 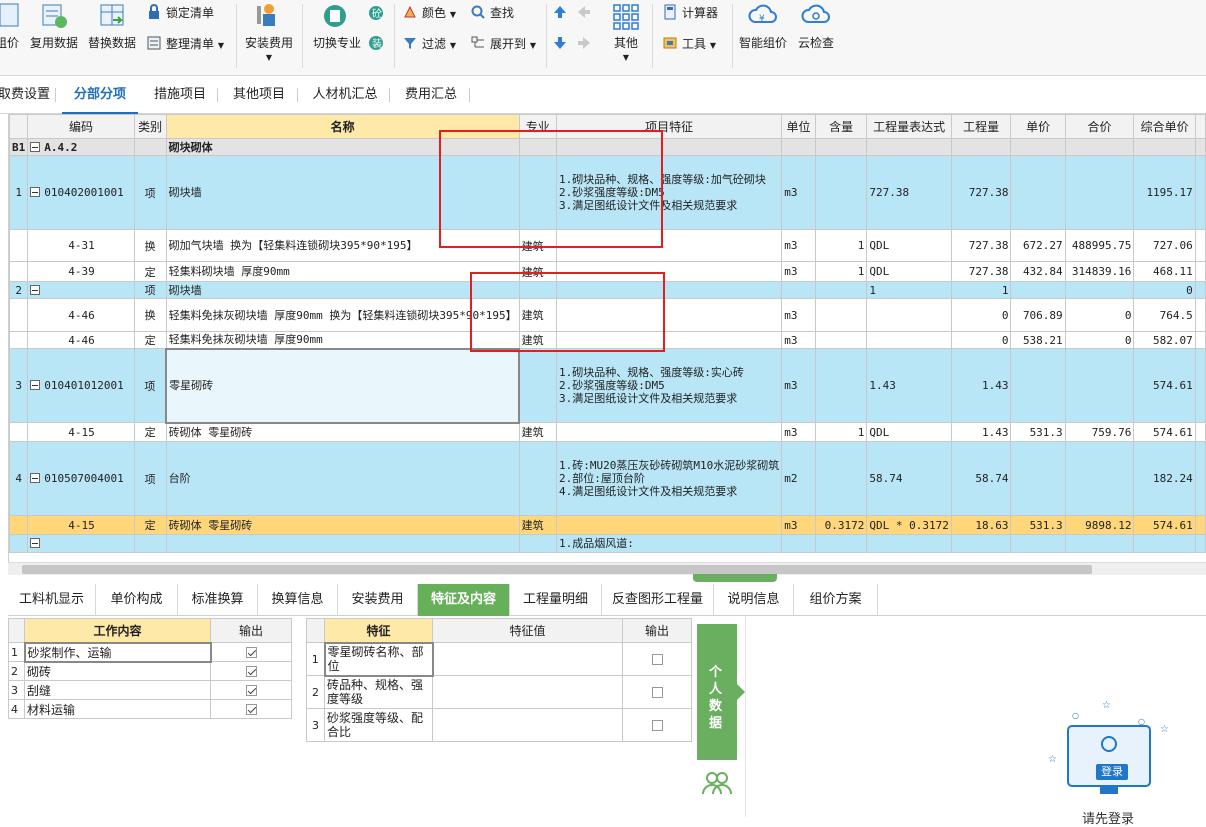 I want to click on tab-measures: 措施项目, so click(x=180, y=95).